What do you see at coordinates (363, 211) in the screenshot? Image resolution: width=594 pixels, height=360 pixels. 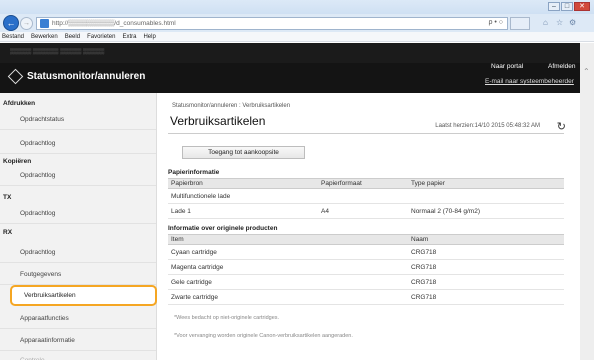 I see `paper-cell: A4` at bounding box center [363, 211].